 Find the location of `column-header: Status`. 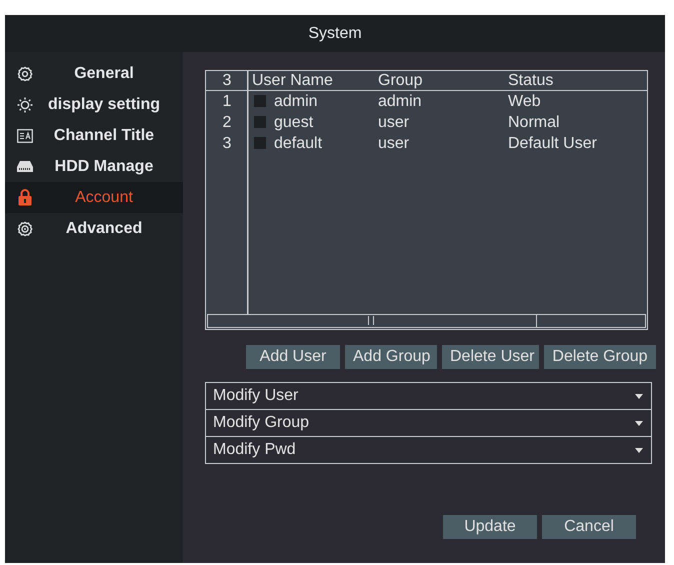

column-header: Status is located at coordinates (577, 81).